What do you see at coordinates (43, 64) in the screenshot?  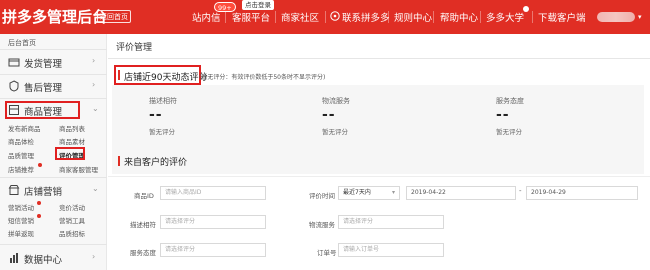 I see `sidebar-item-label: 发货管理` at bounding box center [43, 64].